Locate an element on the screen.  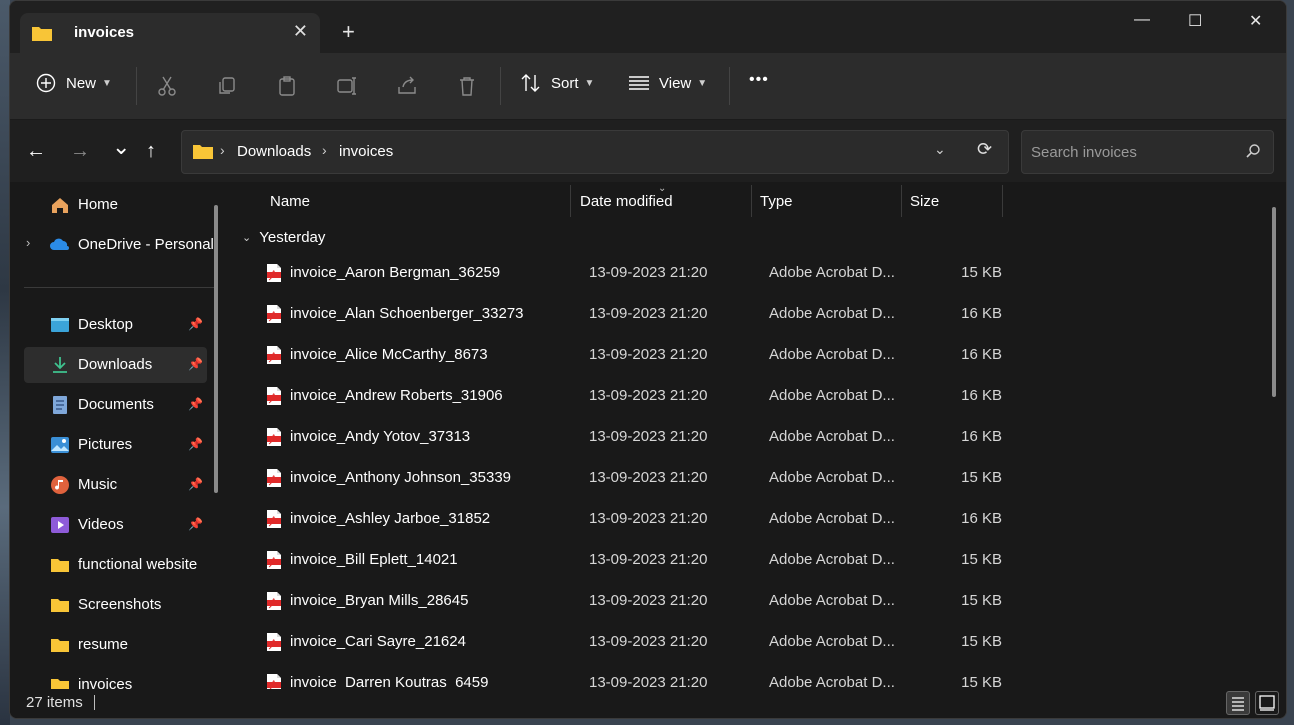
tiles-view-button is located at coordinates (1267, 703).